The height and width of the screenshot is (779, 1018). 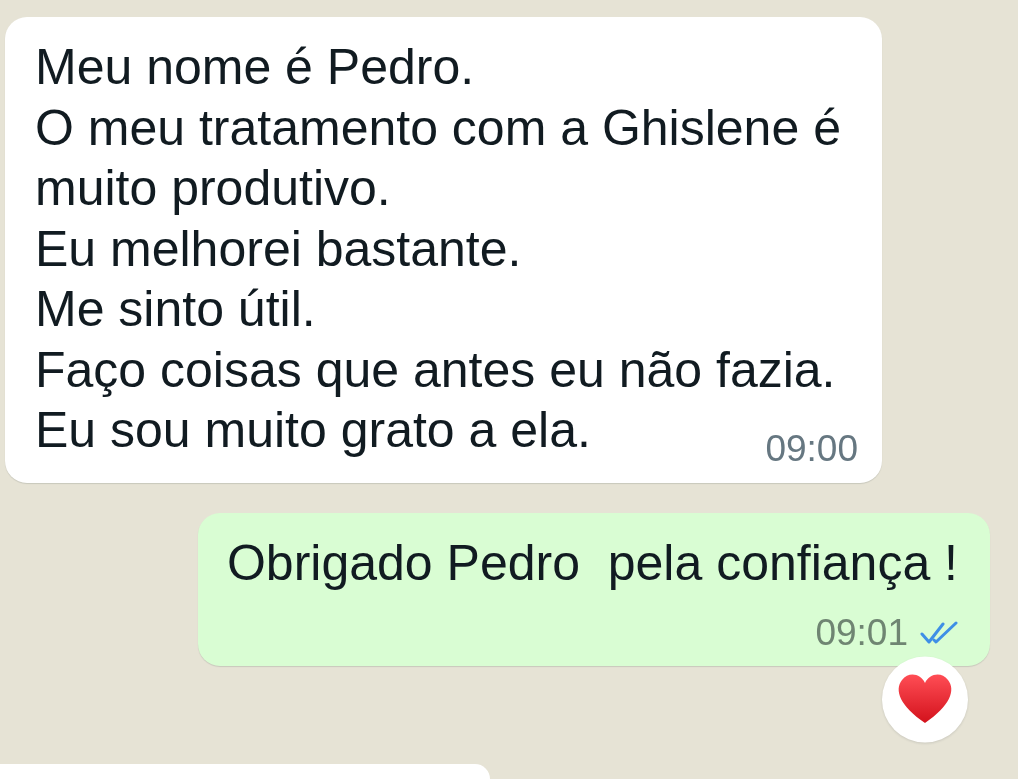 I want to click on message-text: Eu sou muito grato a ela., so click(x=313, y=430).